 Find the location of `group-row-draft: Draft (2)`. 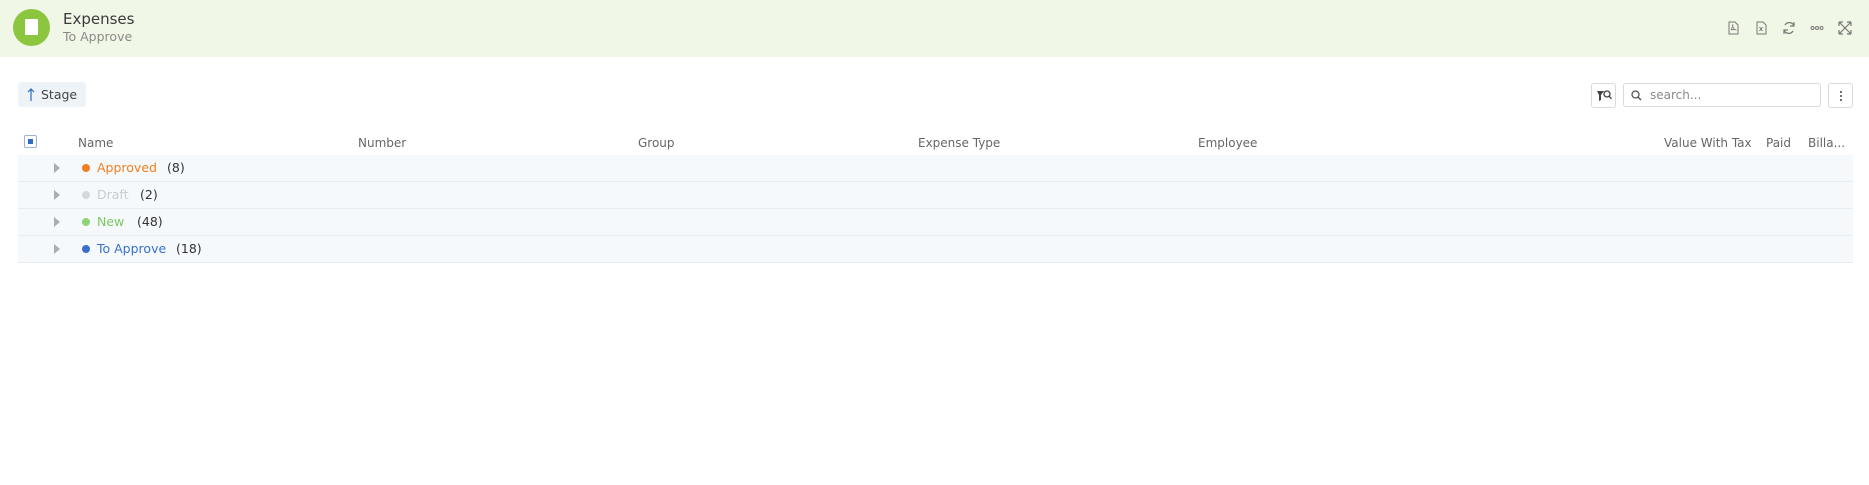

group-row-draft: Draft (2) is located at coordinates (935, 195).